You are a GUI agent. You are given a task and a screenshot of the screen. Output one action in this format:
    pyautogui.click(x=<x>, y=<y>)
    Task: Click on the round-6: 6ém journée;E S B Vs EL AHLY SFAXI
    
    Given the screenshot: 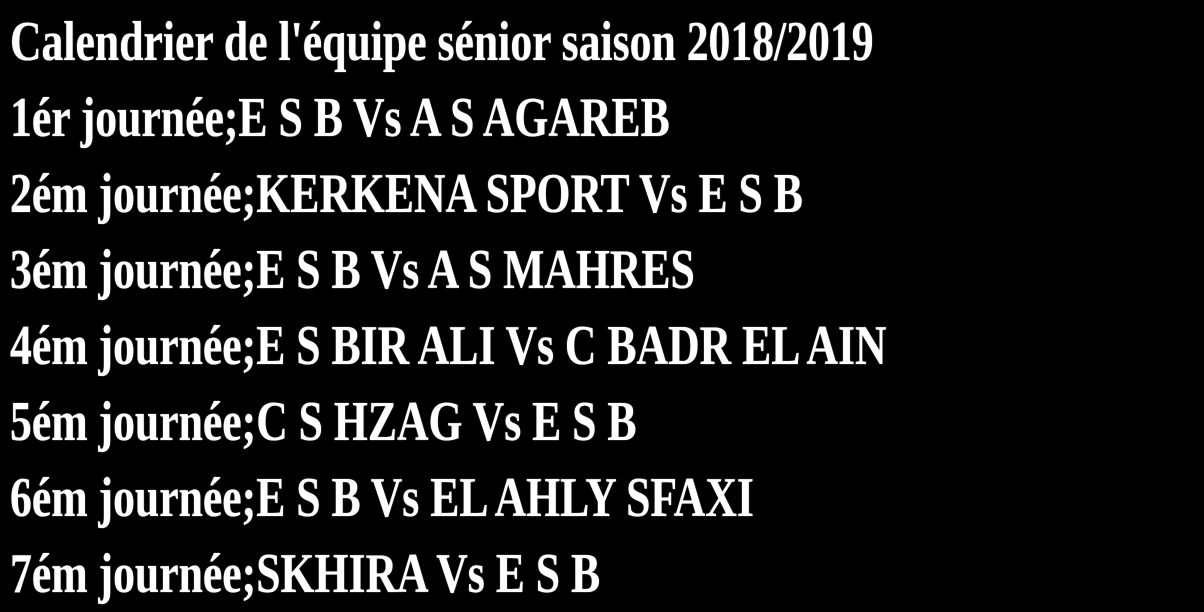 What is the action you would take?
    pyautogui.click(x=382, y=498)
    